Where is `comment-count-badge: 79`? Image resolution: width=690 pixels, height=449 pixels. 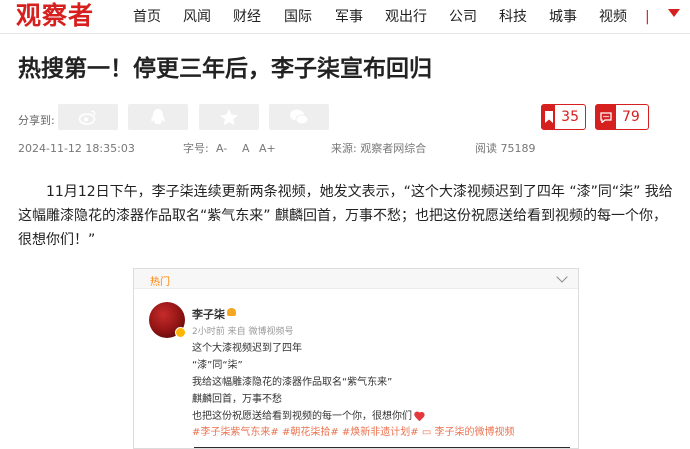 comment-count-badge: 79 is located at coordinates (622, 117).